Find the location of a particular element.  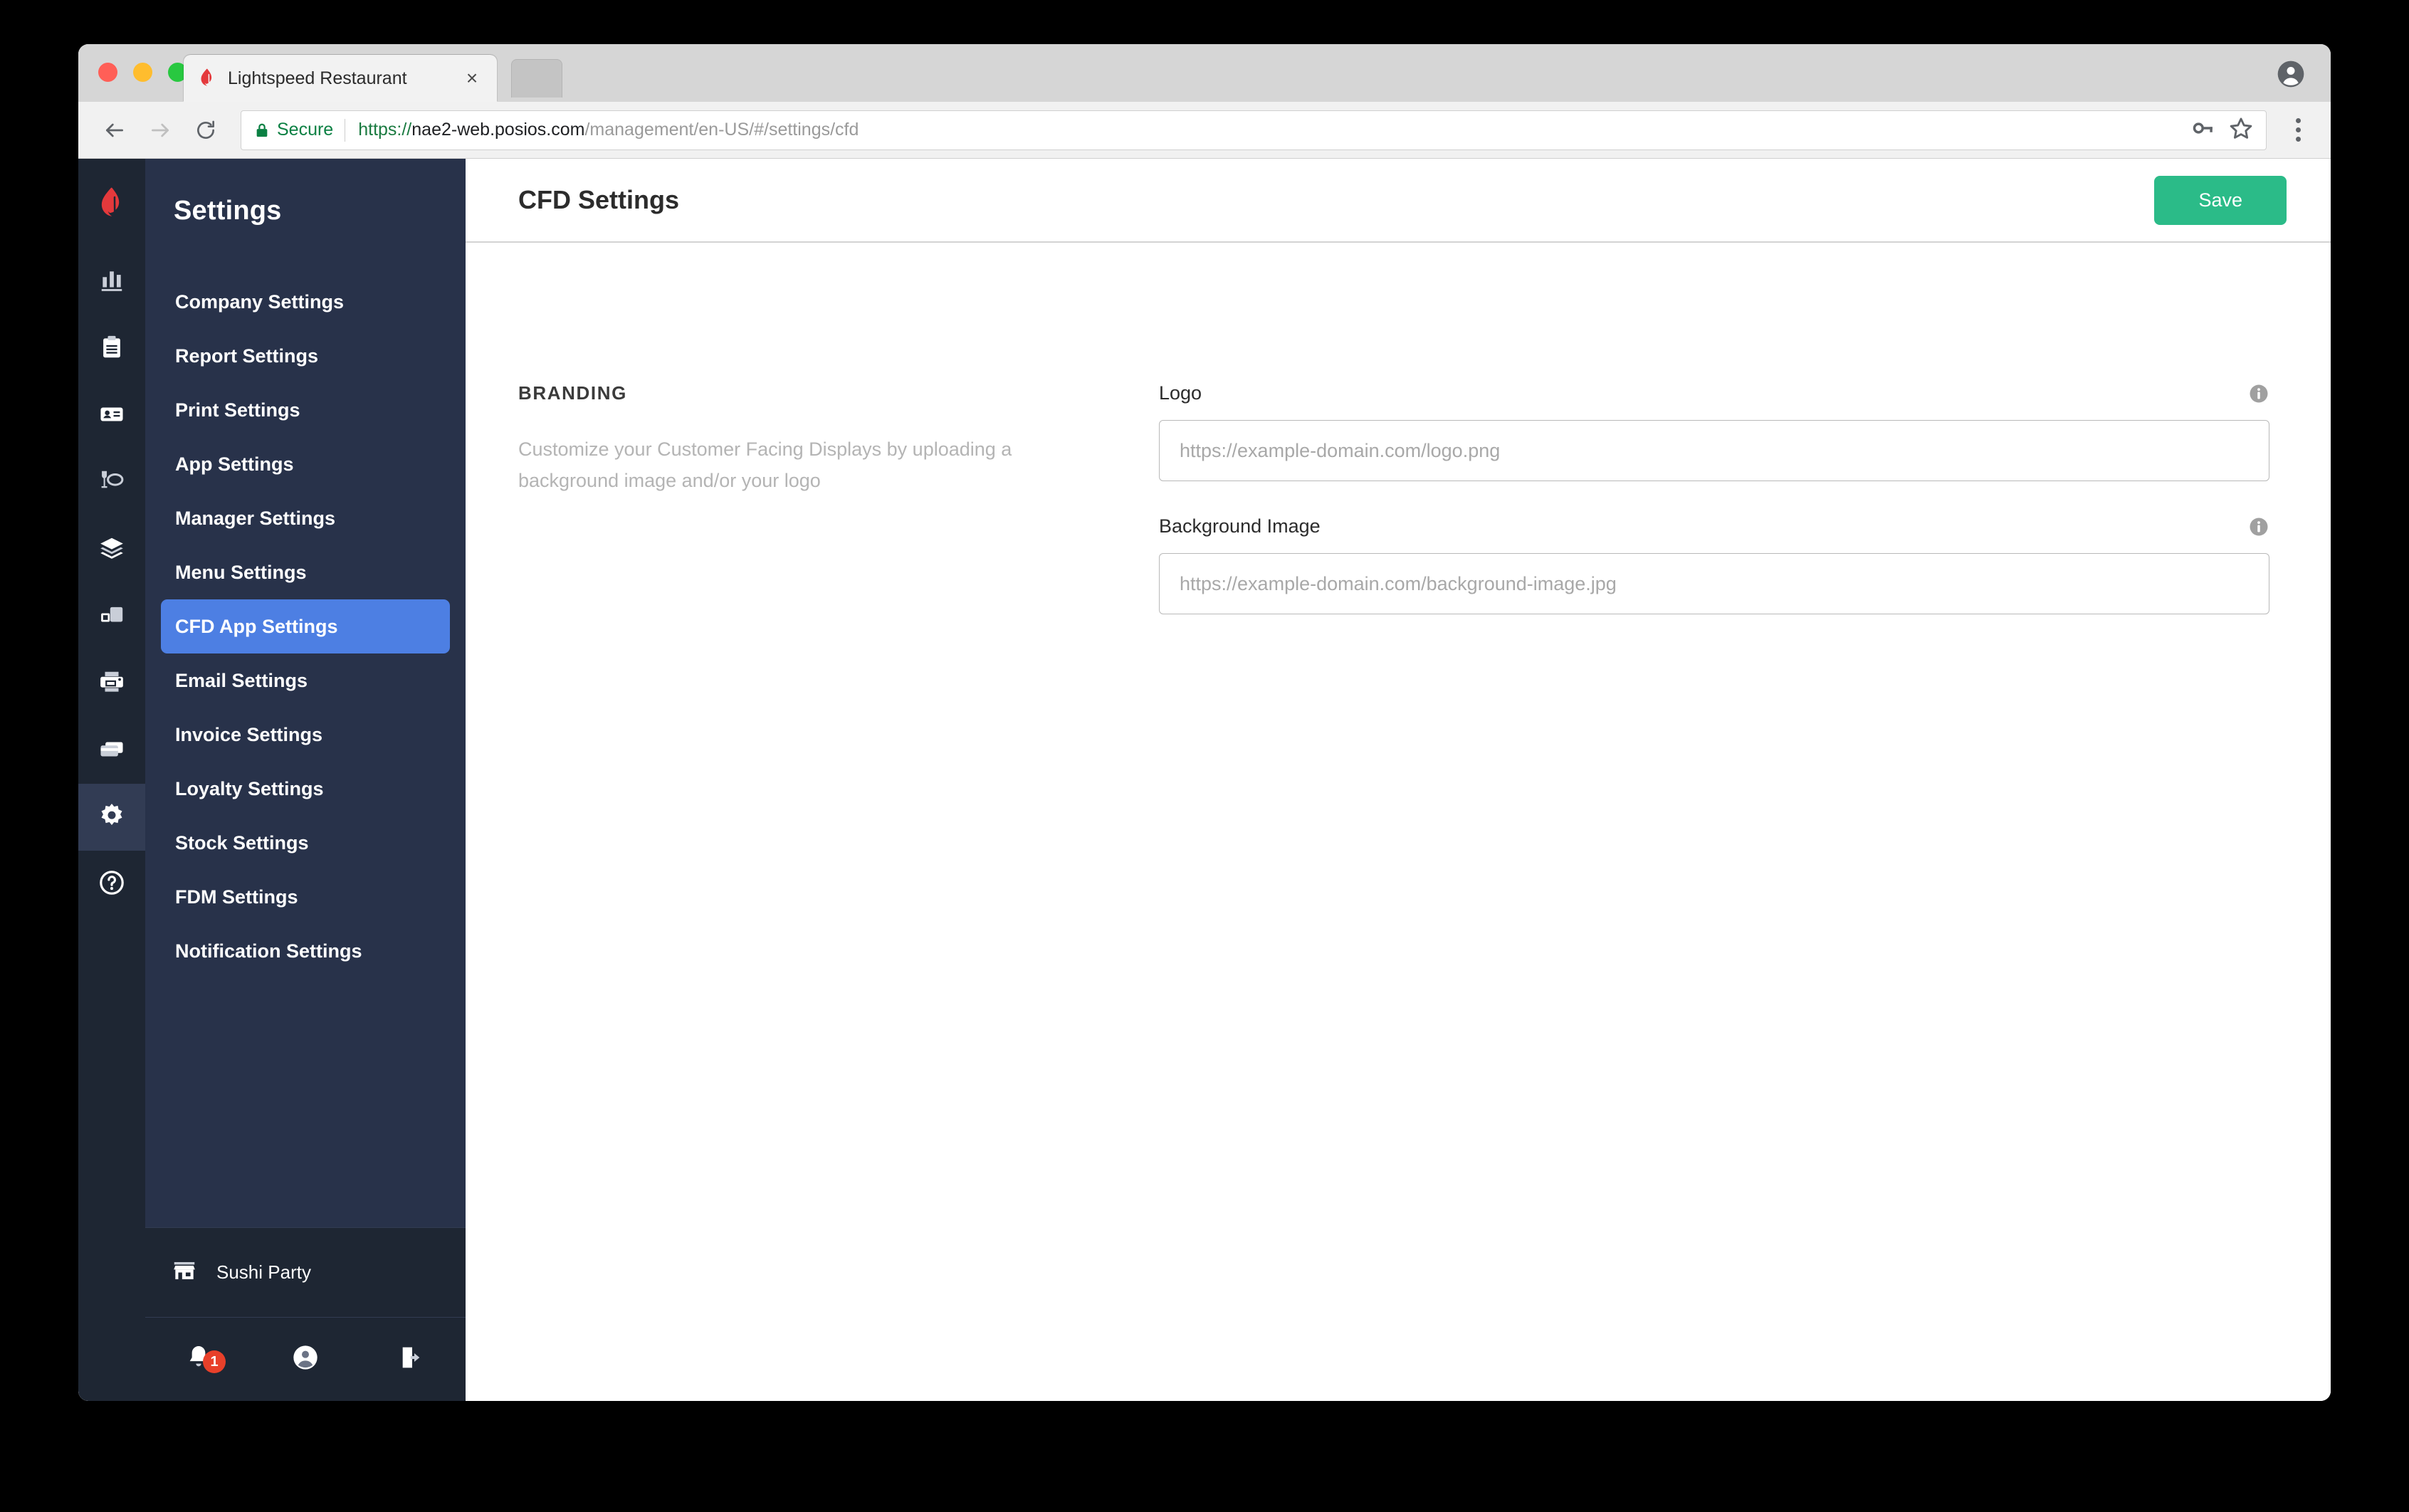

sidebar-item-label: App Settings is located at coordinates (235, 464).